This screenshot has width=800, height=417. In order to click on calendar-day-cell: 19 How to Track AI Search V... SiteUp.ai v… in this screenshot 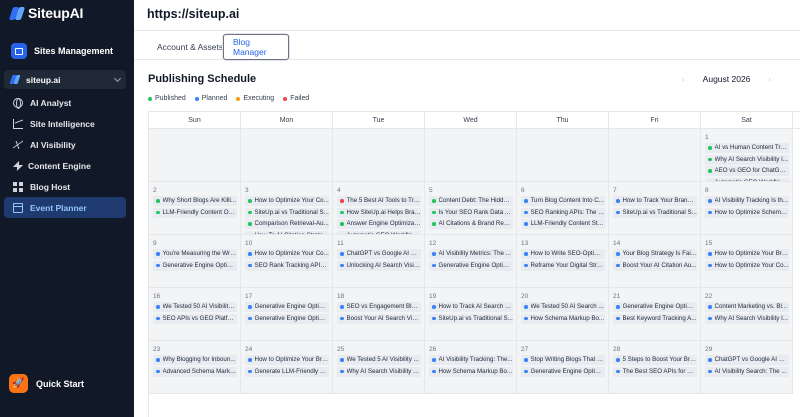, I will do `click(471, 314)`.